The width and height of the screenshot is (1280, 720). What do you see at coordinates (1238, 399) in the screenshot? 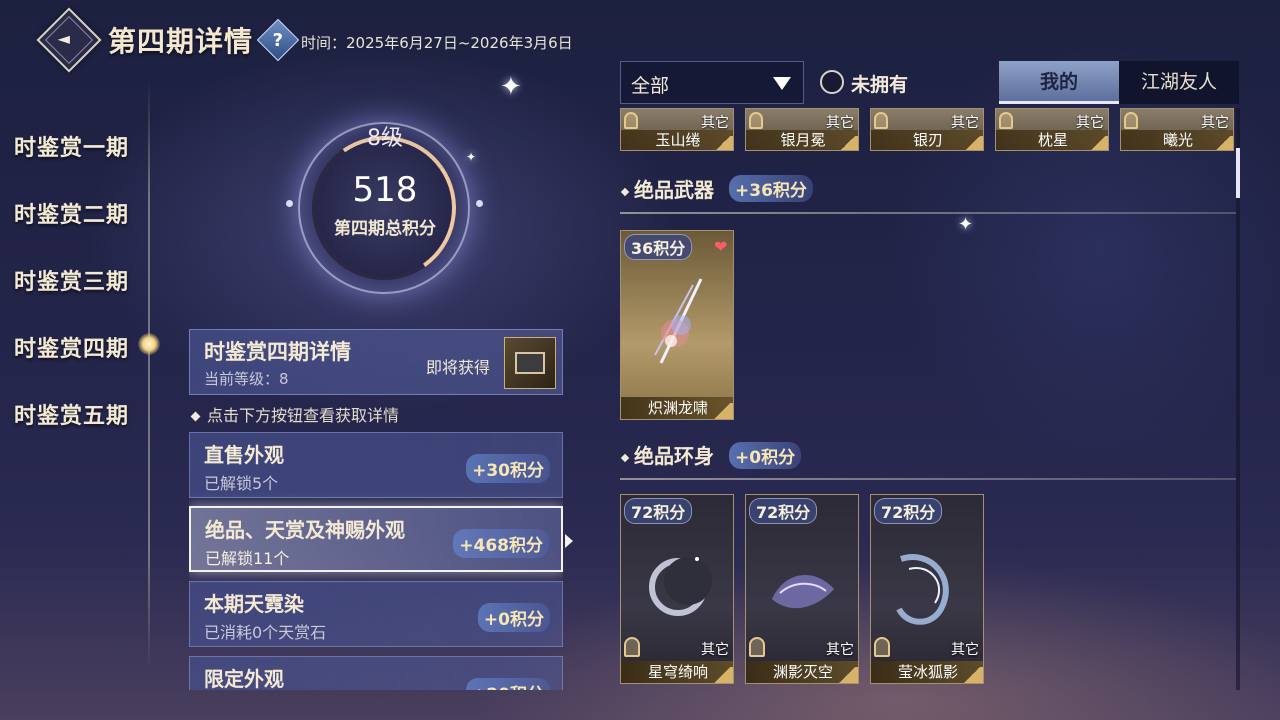
I see `gallery-scrollbar` at bounding box center [1238, 399].